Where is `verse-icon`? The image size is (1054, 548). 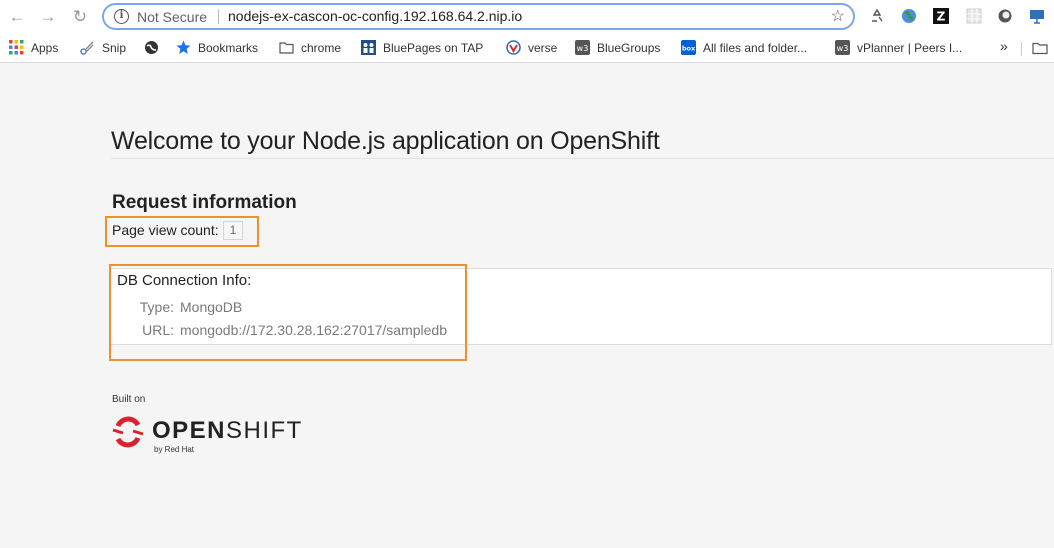 verse-icon is located at coordinates (513, 47).